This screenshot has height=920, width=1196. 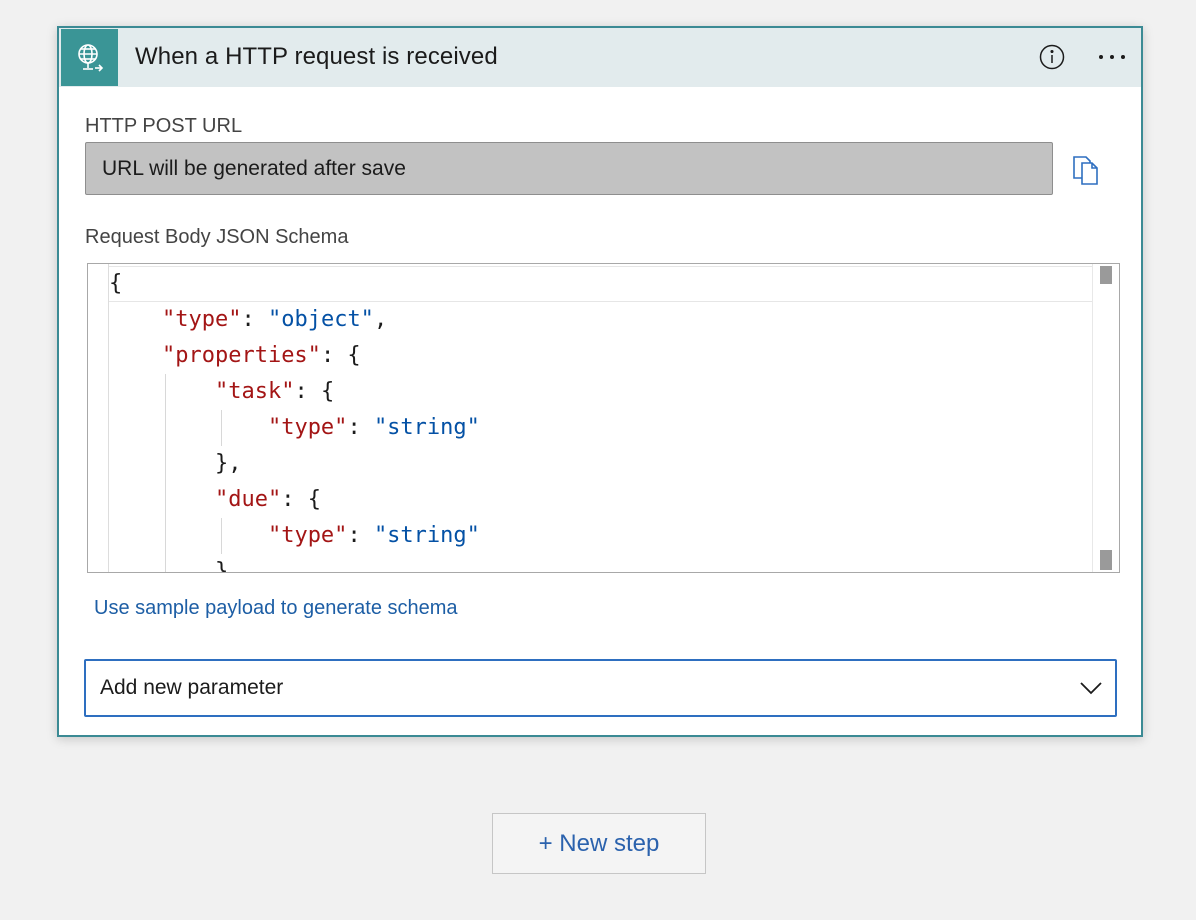 What do you see at coordinates (274, 319) in the screenshot?
I see `code-line: "type": "object",` at bounding box center [274, 319].